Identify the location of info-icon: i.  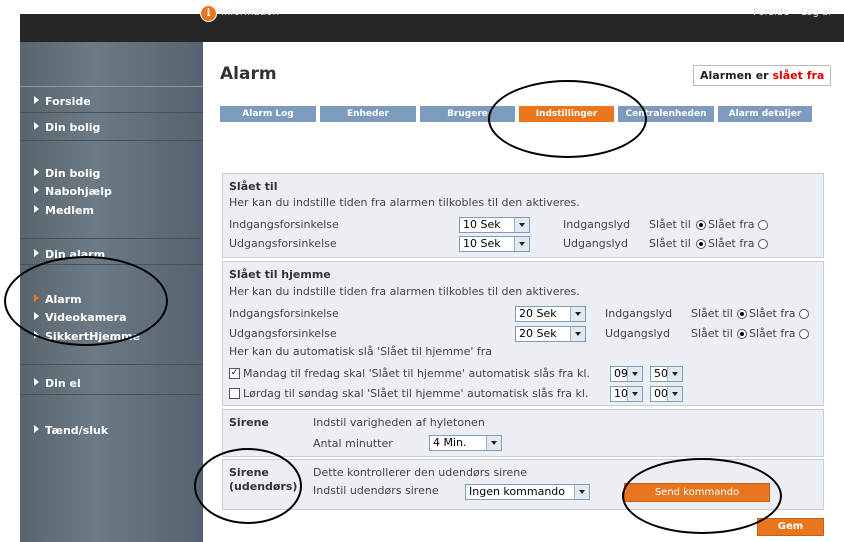
(208, 13).